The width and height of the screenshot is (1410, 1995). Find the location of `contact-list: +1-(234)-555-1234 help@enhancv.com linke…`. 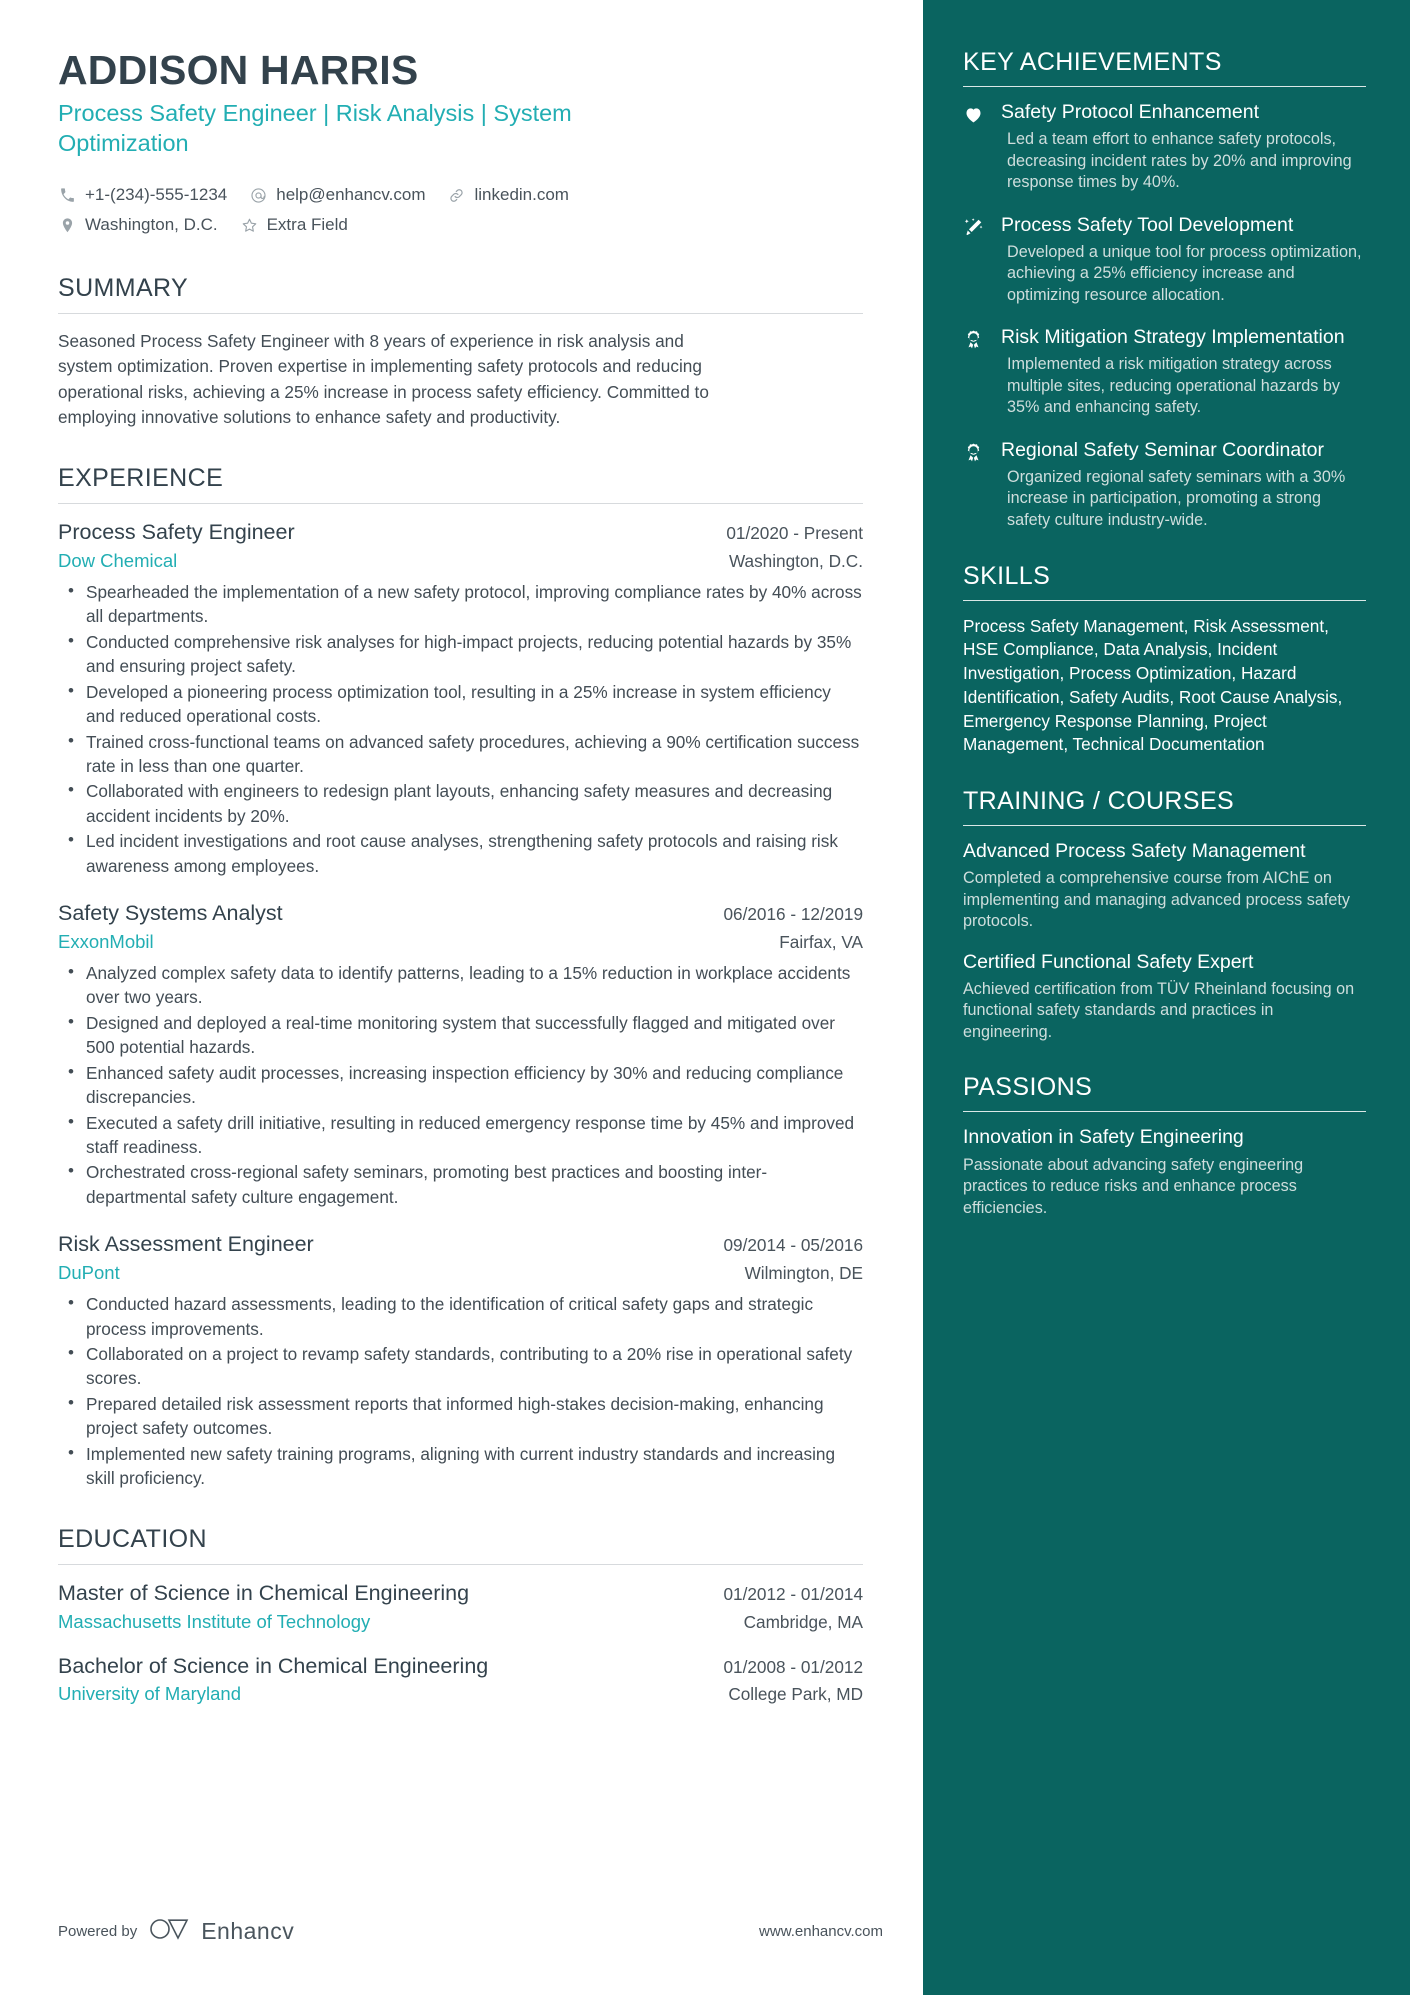

contact-list: +1-(234)-555-1234 help@enhancv.com linke… is located at coordinates (378, 210).